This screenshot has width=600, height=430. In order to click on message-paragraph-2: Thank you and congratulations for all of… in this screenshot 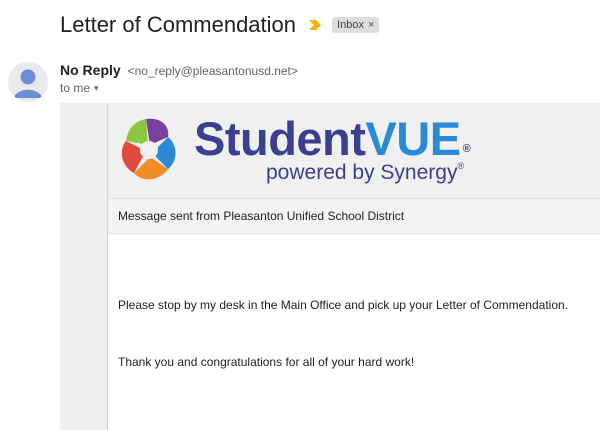, I will do `click(266, 362)`.